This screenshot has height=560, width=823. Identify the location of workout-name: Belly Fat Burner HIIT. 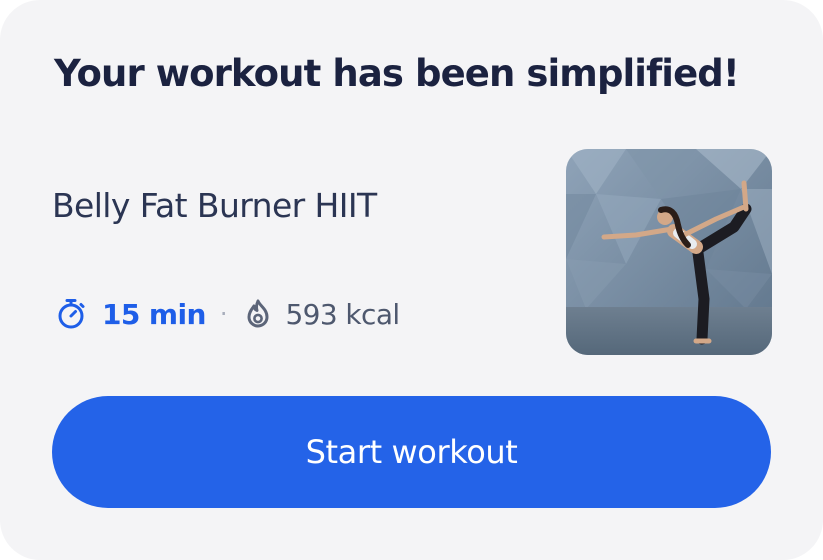
(214, 205).